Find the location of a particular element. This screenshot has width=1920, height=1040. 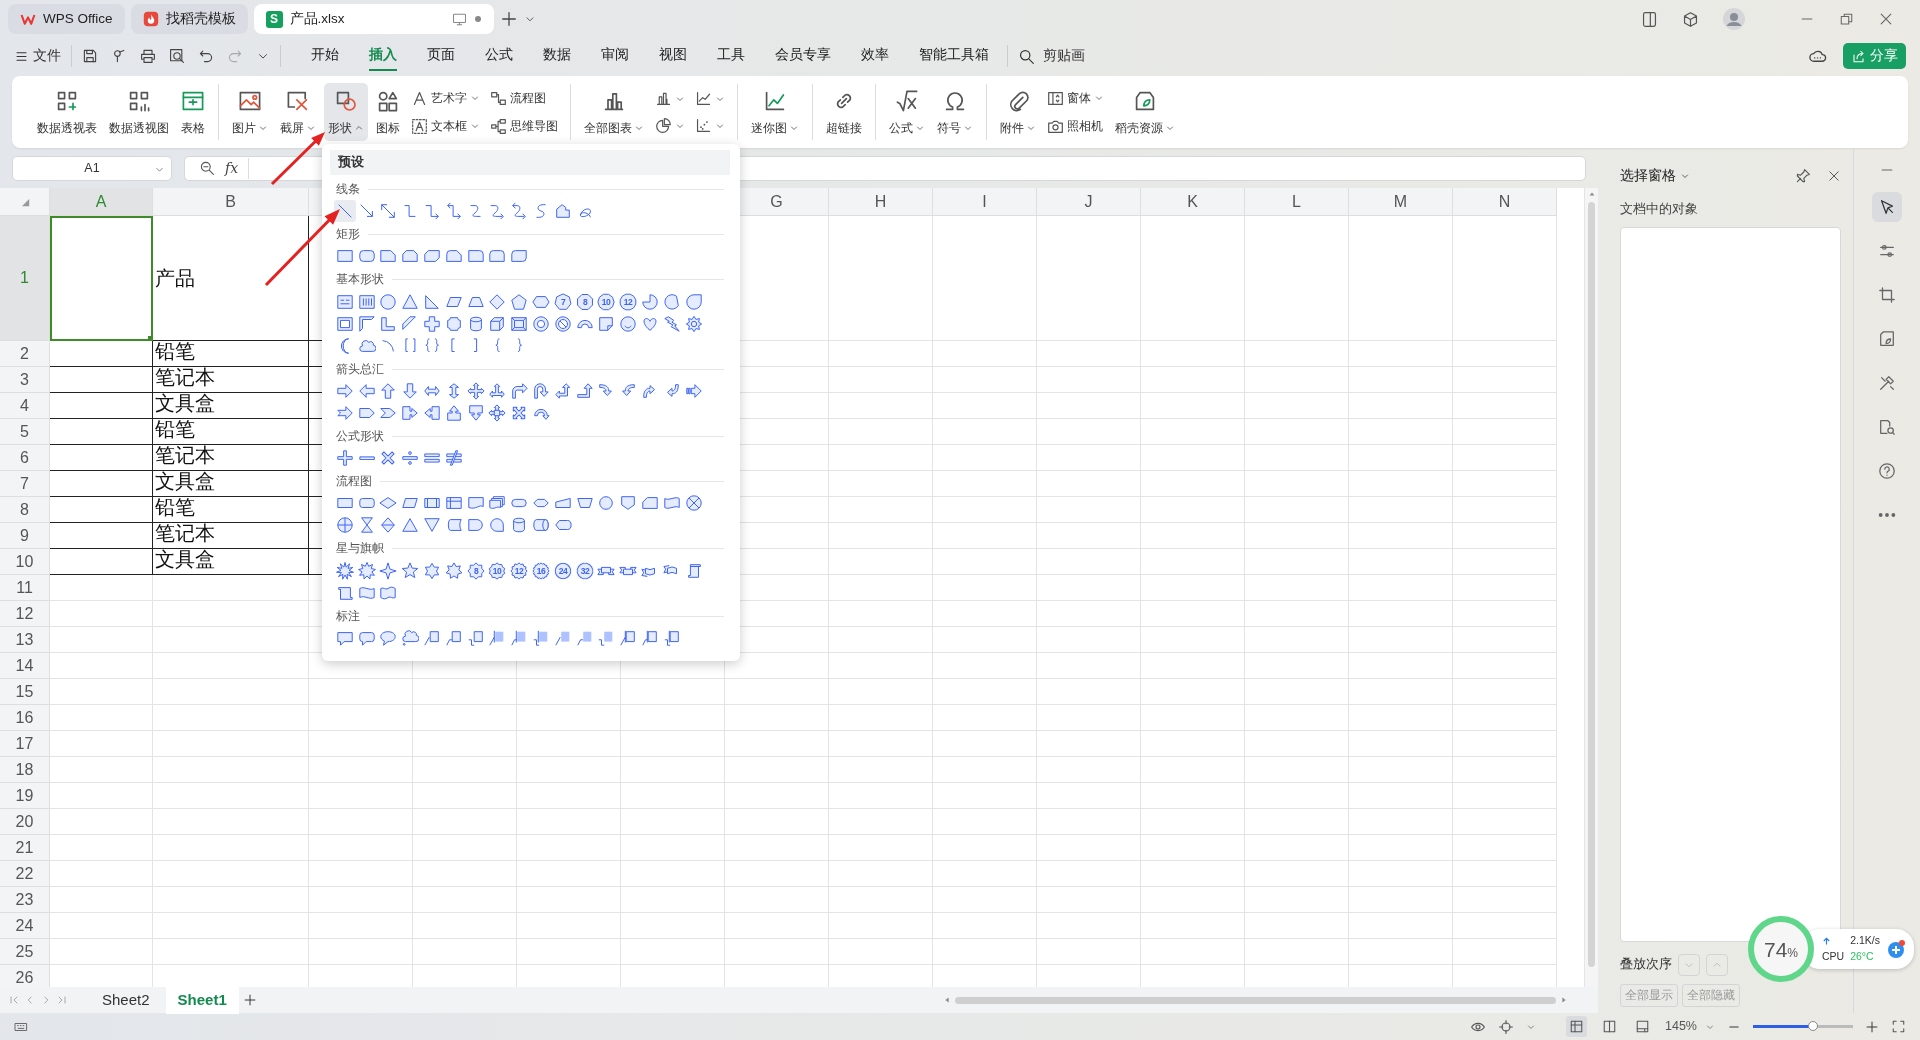

row-header: 3 is located at coordinates (25, 380).